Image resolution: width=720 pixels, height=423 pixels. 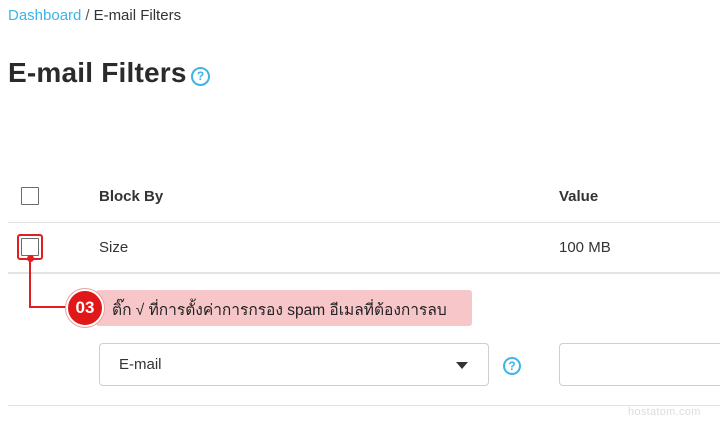 I want to click on filter-value-input, so click(x=639, y=364).